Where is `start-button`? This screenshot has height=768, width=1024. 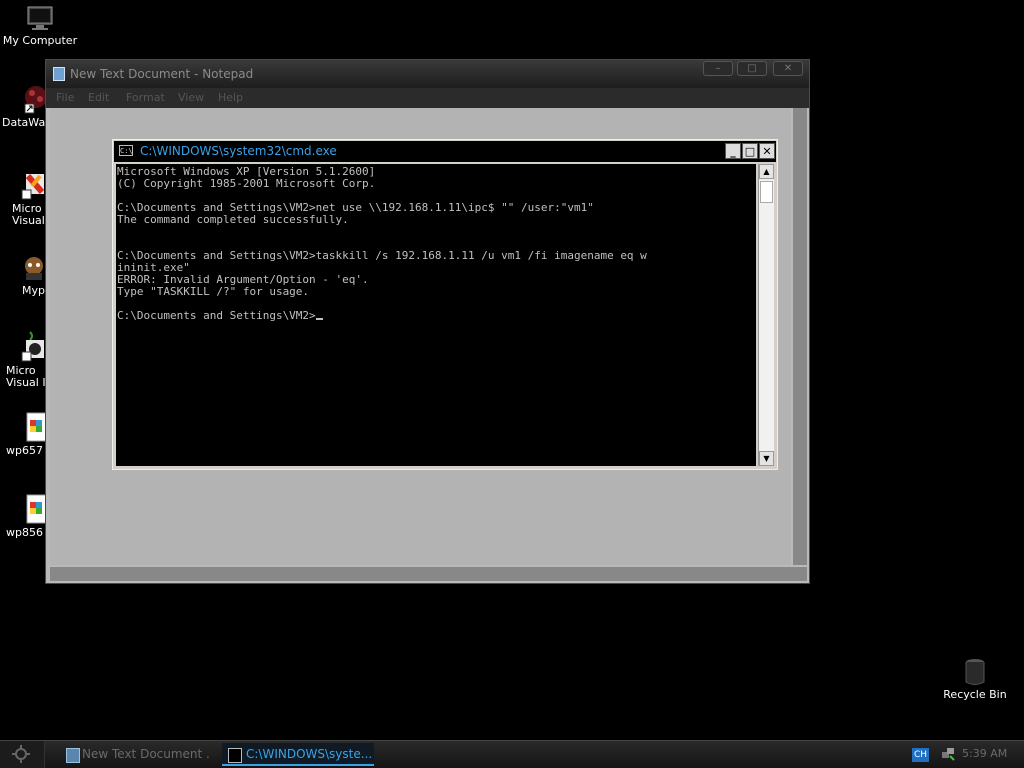
start-button is located at coordinates (22, 754).